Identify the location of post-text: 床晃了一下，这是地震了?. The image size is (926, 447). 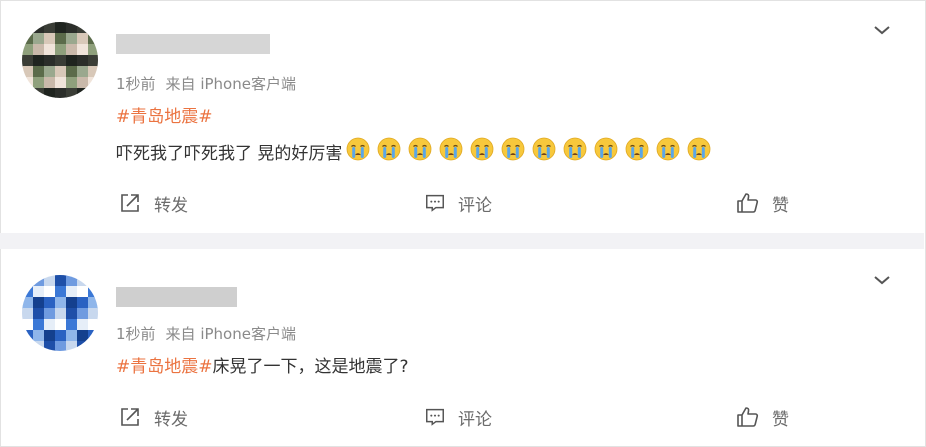
(310, 367).